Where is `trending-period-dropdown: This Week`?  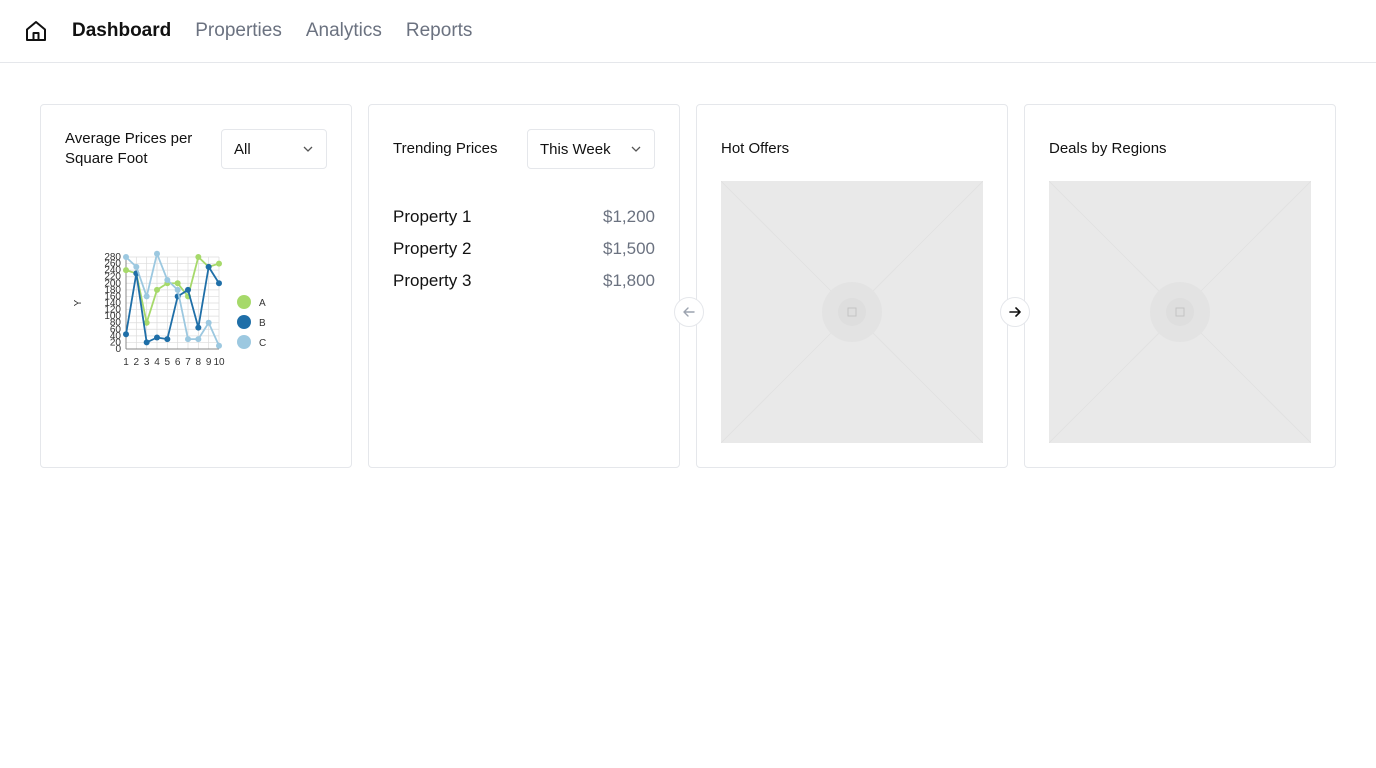
trending-period-dropdown: This Week is located at coordinates (591, 149).